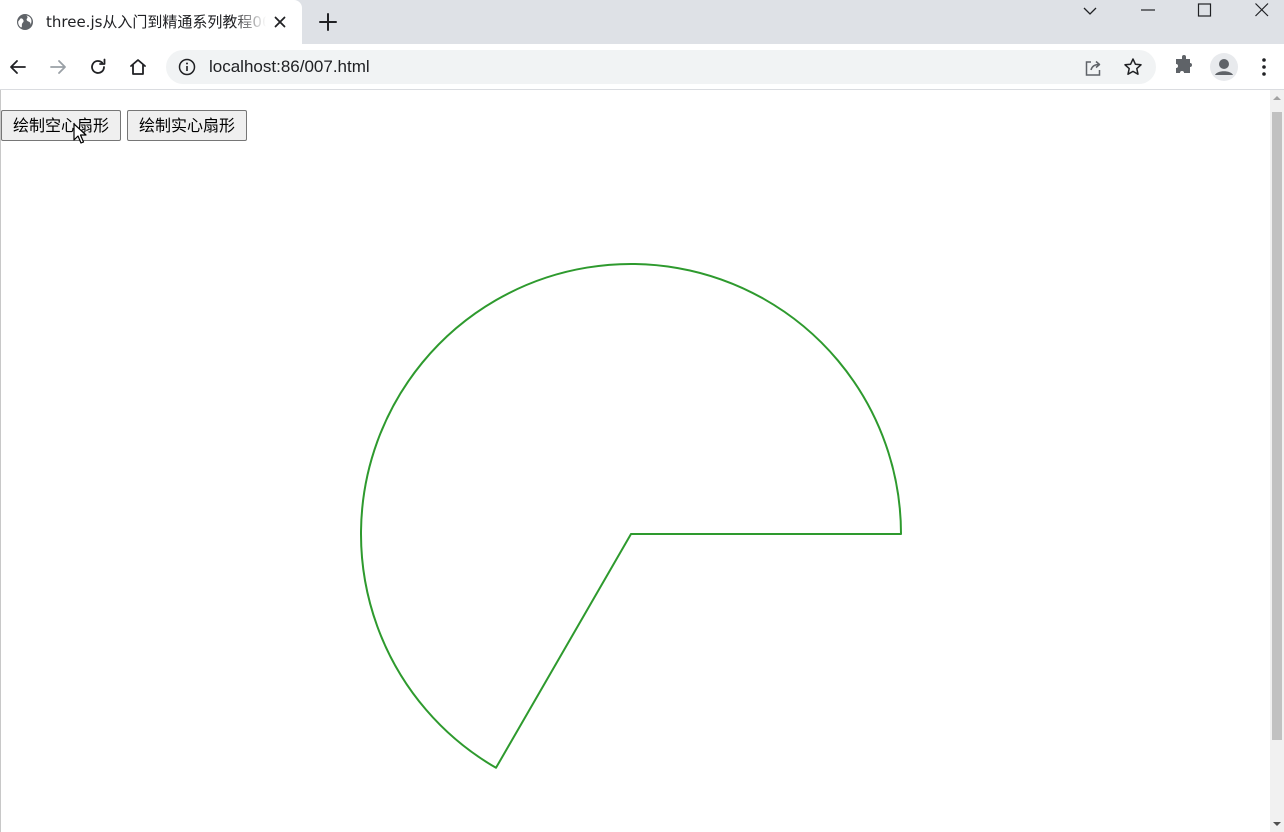 Image resolution: width=1284 pixels, height=832 pixels. I want to click on url-input, so click(509, 67).